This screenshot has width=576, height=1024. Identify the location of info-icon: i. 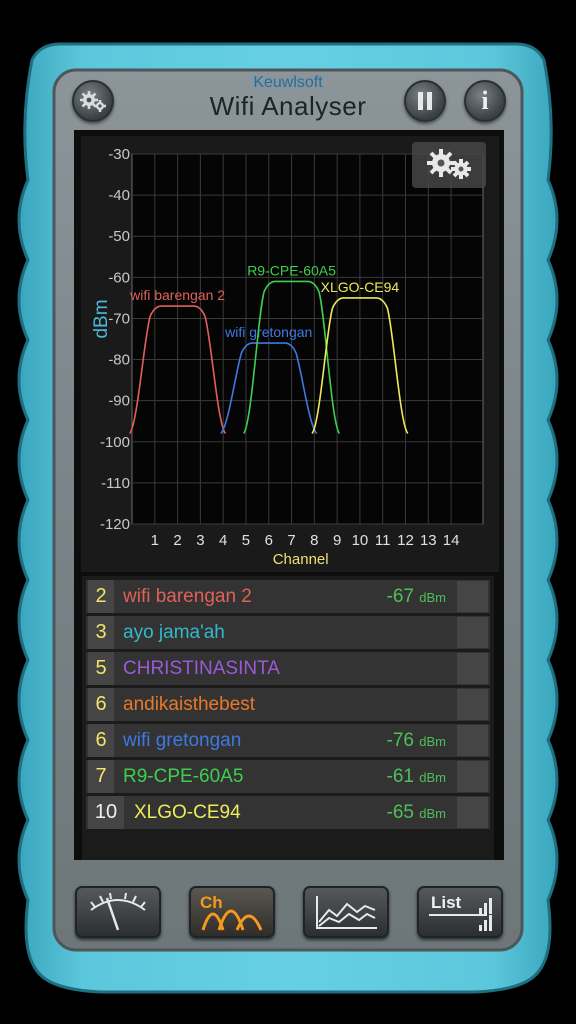
(485, 100).